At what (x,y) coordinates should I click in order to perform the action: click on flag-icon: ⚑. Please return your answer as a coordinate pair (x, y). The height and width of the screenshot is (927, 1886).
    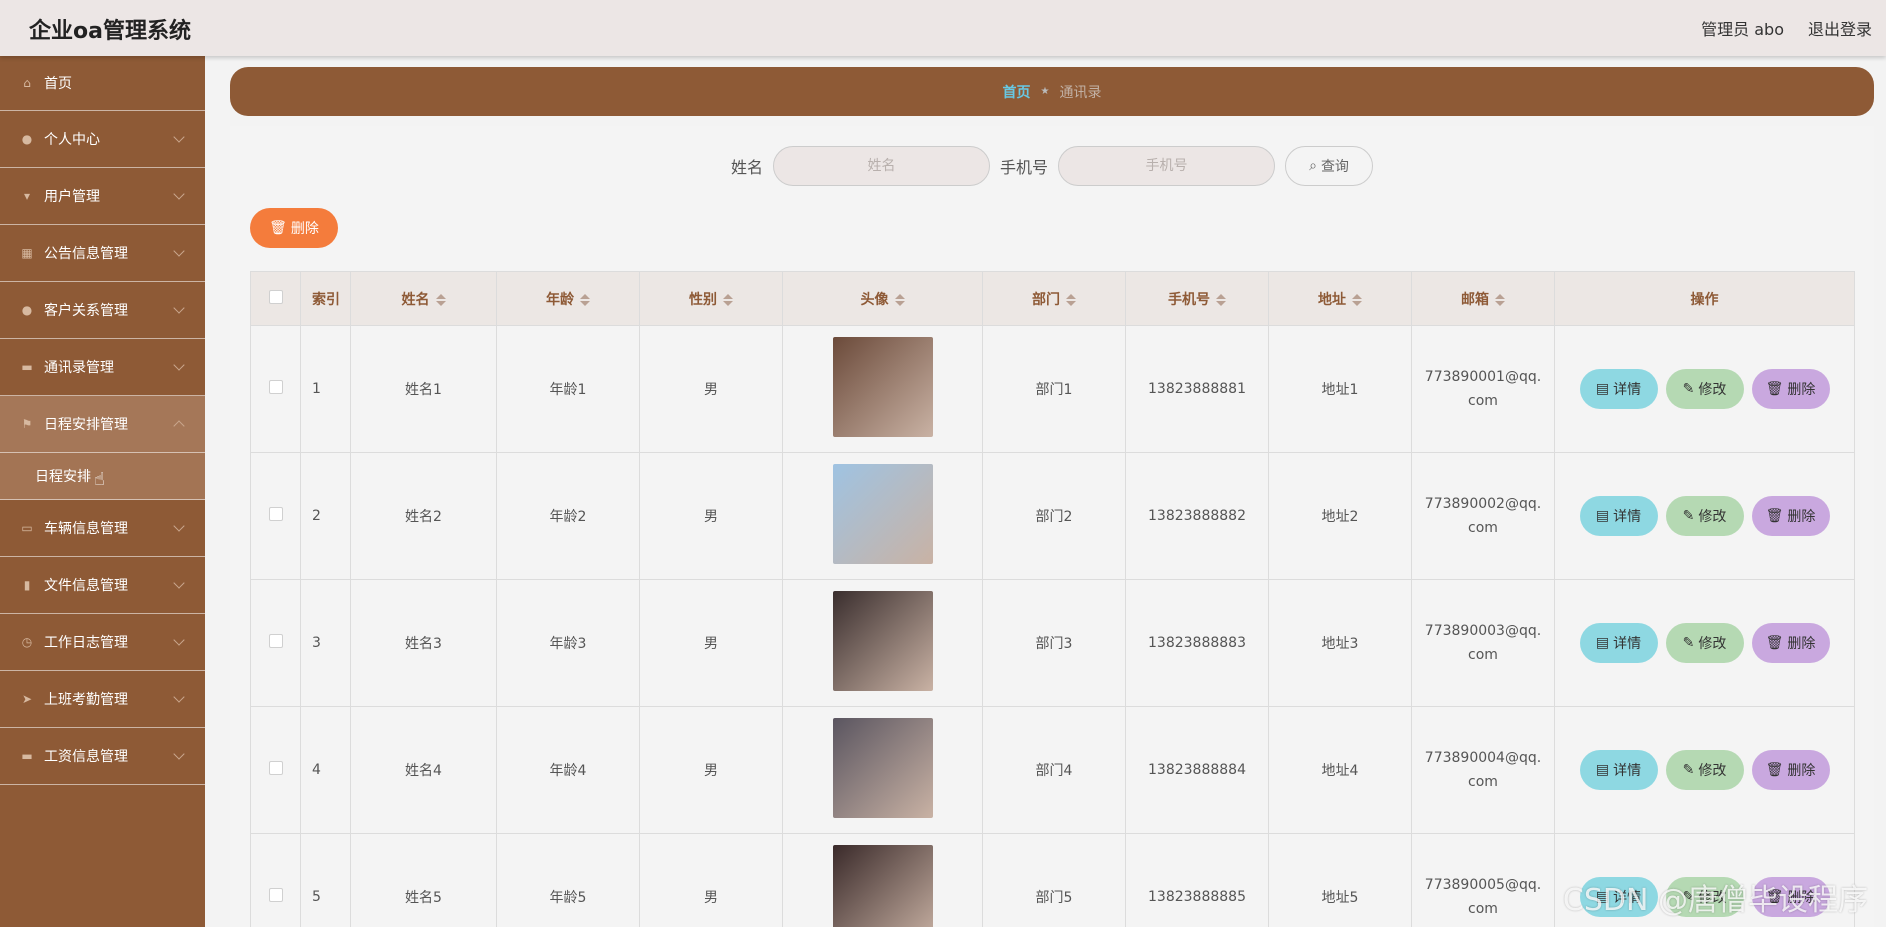
    Looking at the image, I should click on (27, 424).